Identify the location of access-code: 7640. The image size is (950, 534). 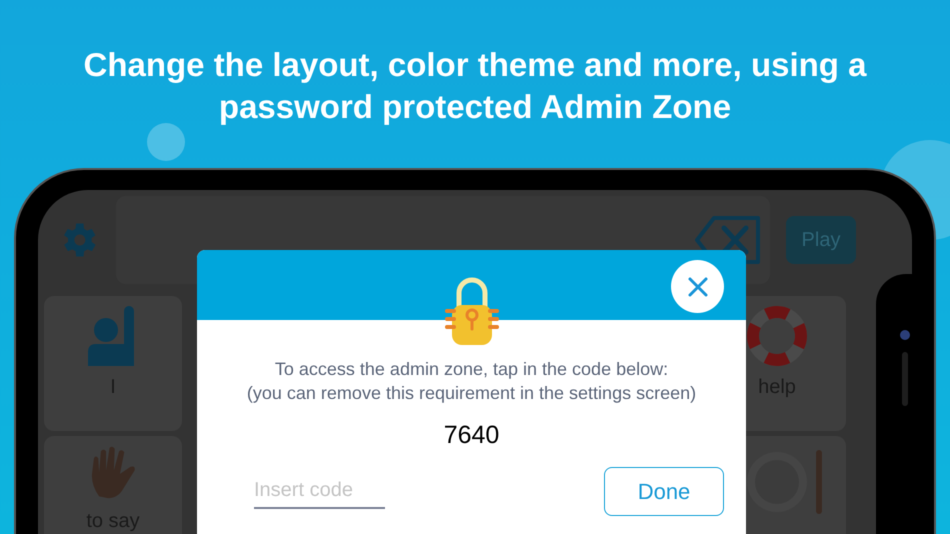
(472, 435).